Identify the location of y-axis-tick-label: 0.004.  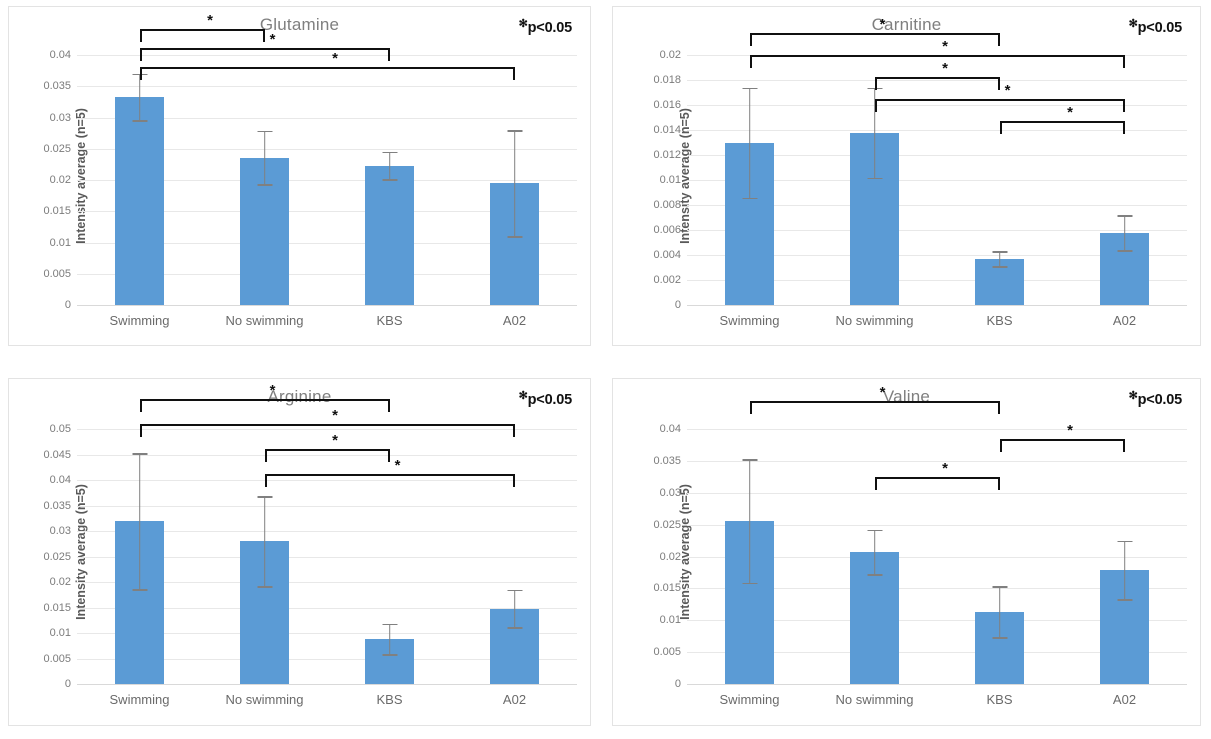
(667, 255).